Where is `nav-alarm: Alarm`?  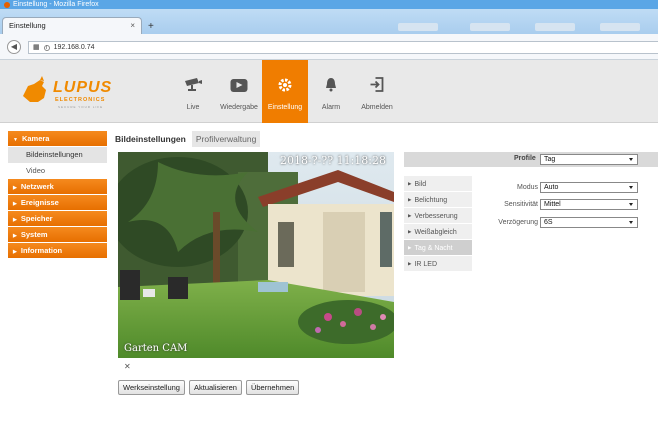 nav-alarm: Alarm is located at coordinates (331, 91).